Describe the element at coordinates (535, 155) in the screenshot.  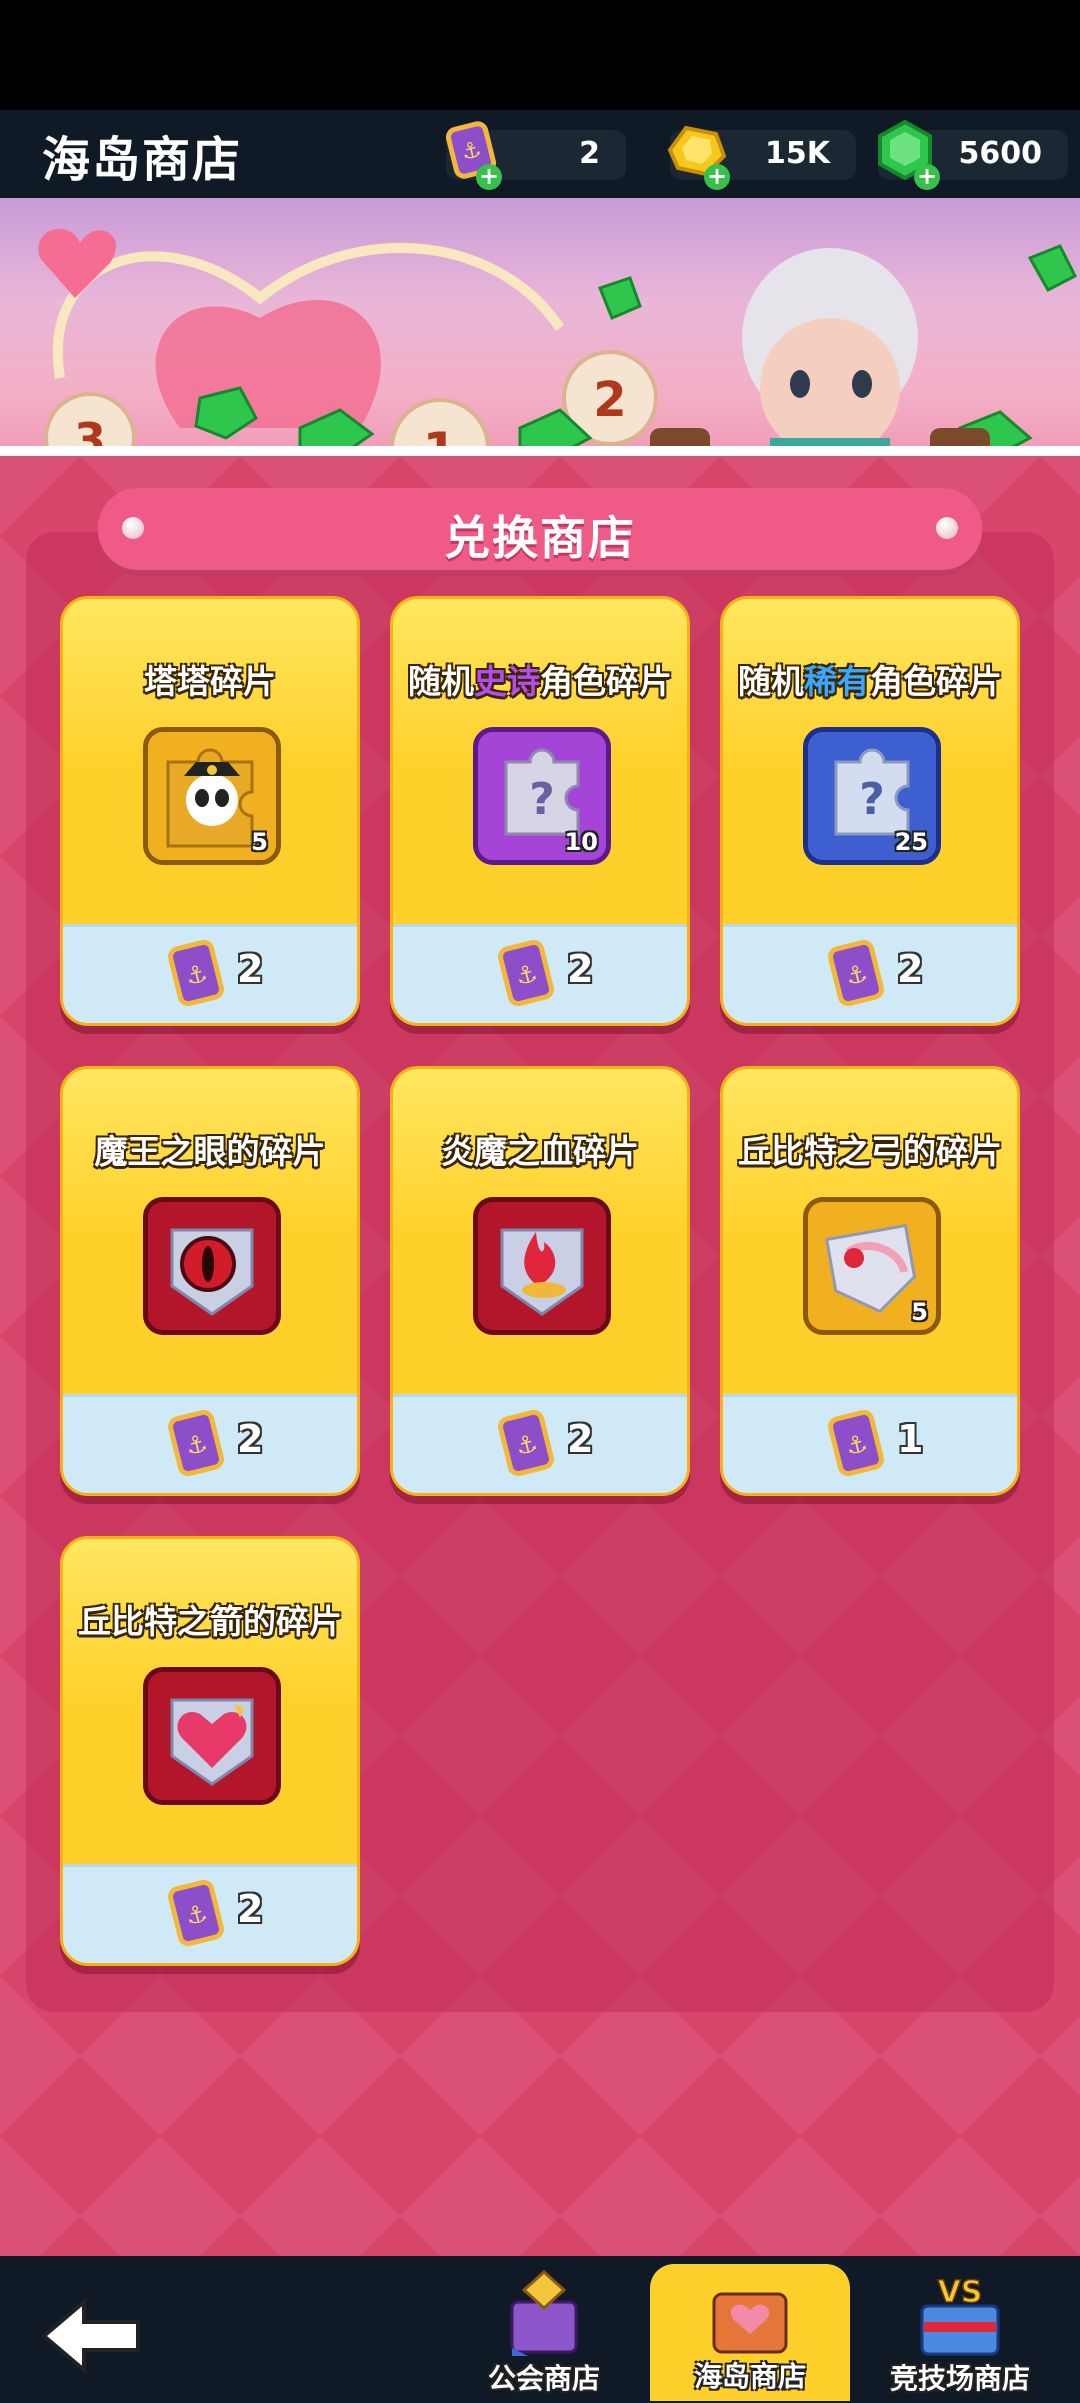
I see `anchor-ticket-currency: ⚓ + 2` at that location.